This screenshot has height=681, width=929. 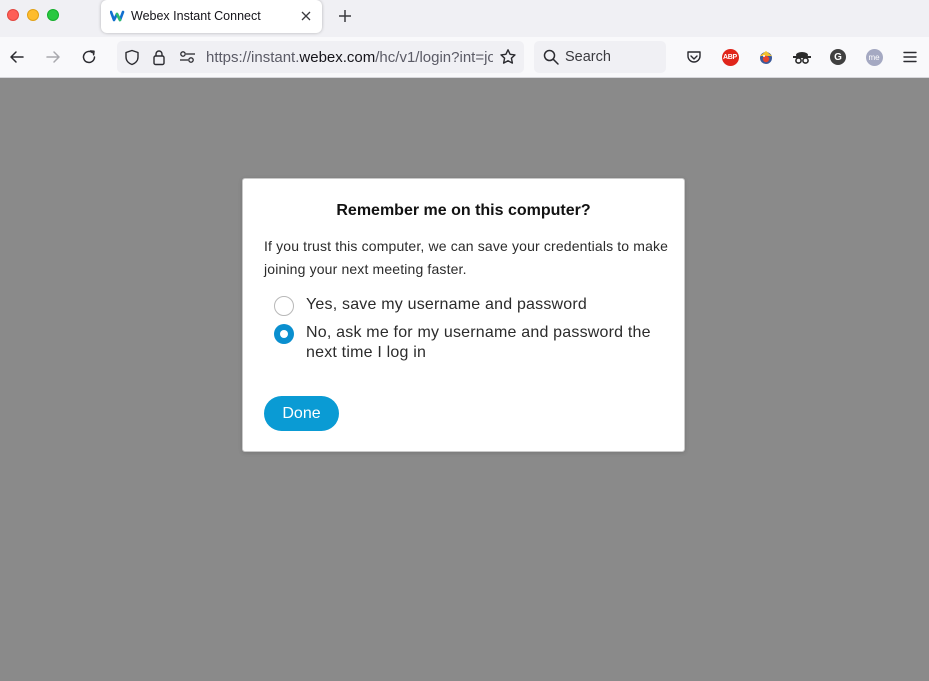 What do you see at coordinates (337, 57) in the screenshot?
I see `url-host: webex.com` at bounding box center [337, 57].